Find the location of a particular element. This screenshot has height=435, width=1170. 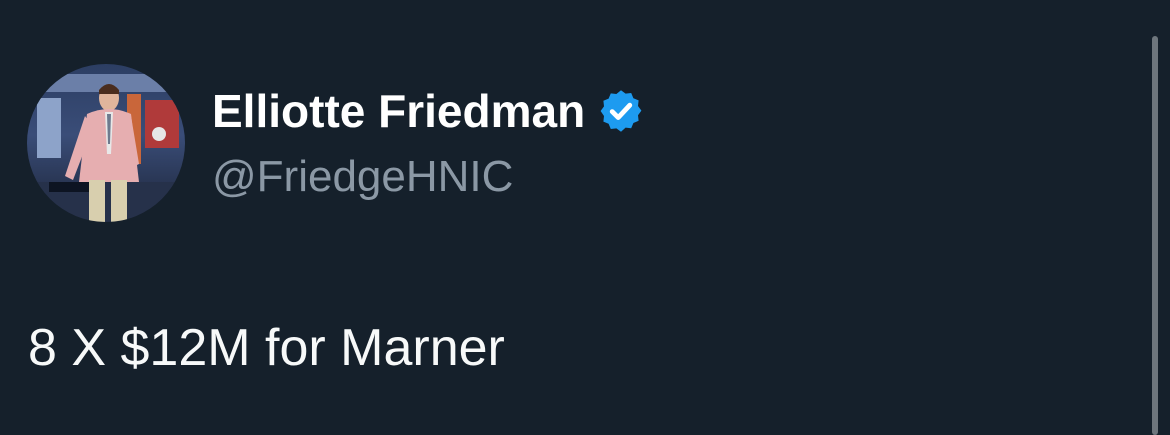

author-handle: @FriedgeHNIC is located at coordinates (362, 177).